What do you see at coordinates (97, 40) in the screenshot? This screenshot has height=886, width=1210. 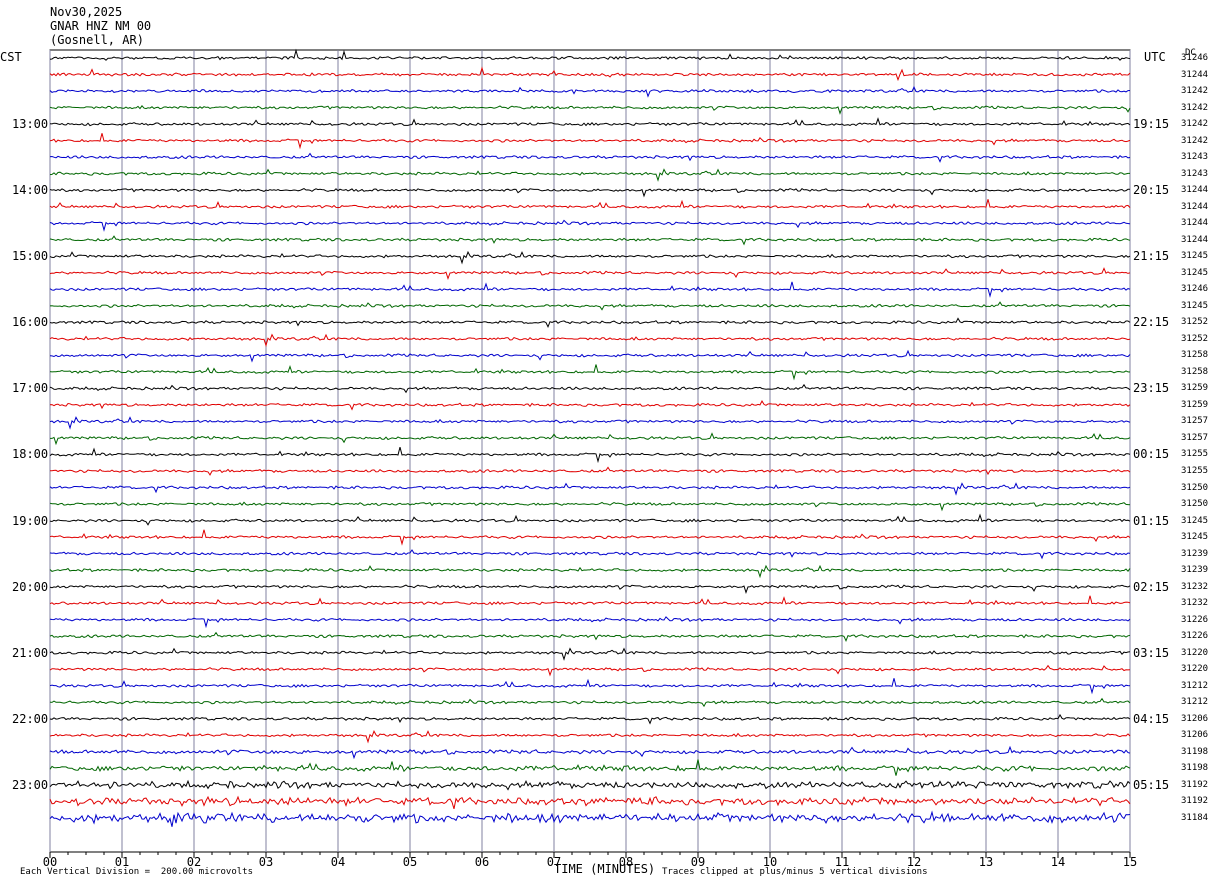 I see `location-label: (Gosnell, AR)` at bounding box center [97, 40].